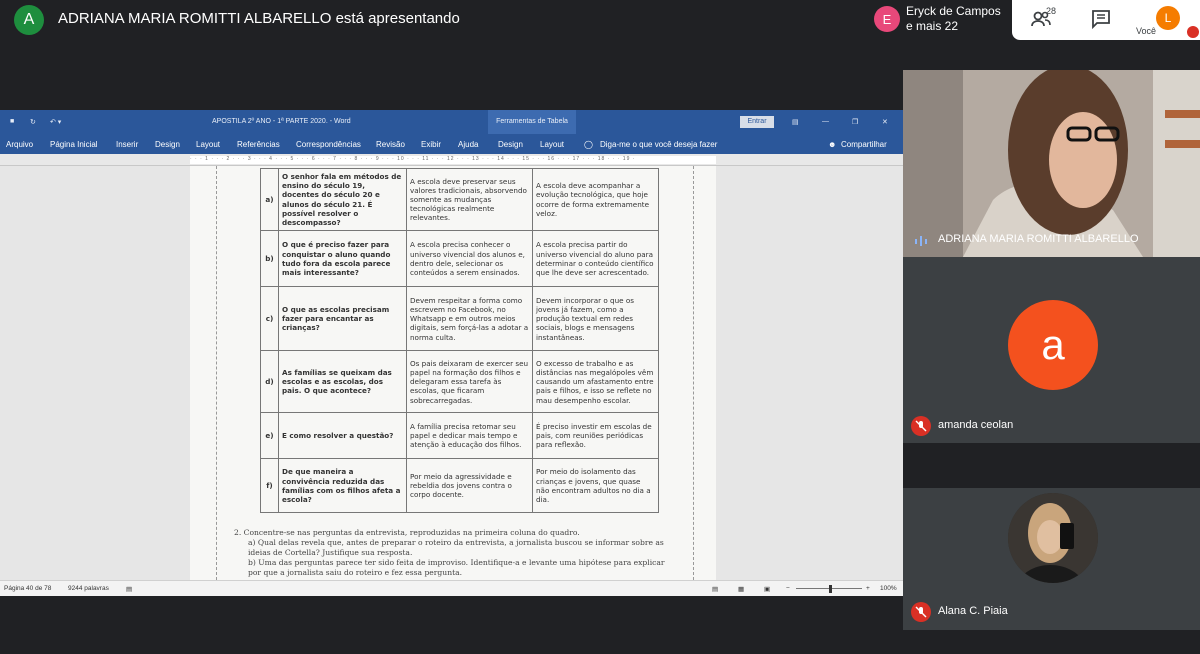 Image resolution: width=1200 pixels, height=654 pixels. I want to click on zoom-slider-knob, so click(830, 589).